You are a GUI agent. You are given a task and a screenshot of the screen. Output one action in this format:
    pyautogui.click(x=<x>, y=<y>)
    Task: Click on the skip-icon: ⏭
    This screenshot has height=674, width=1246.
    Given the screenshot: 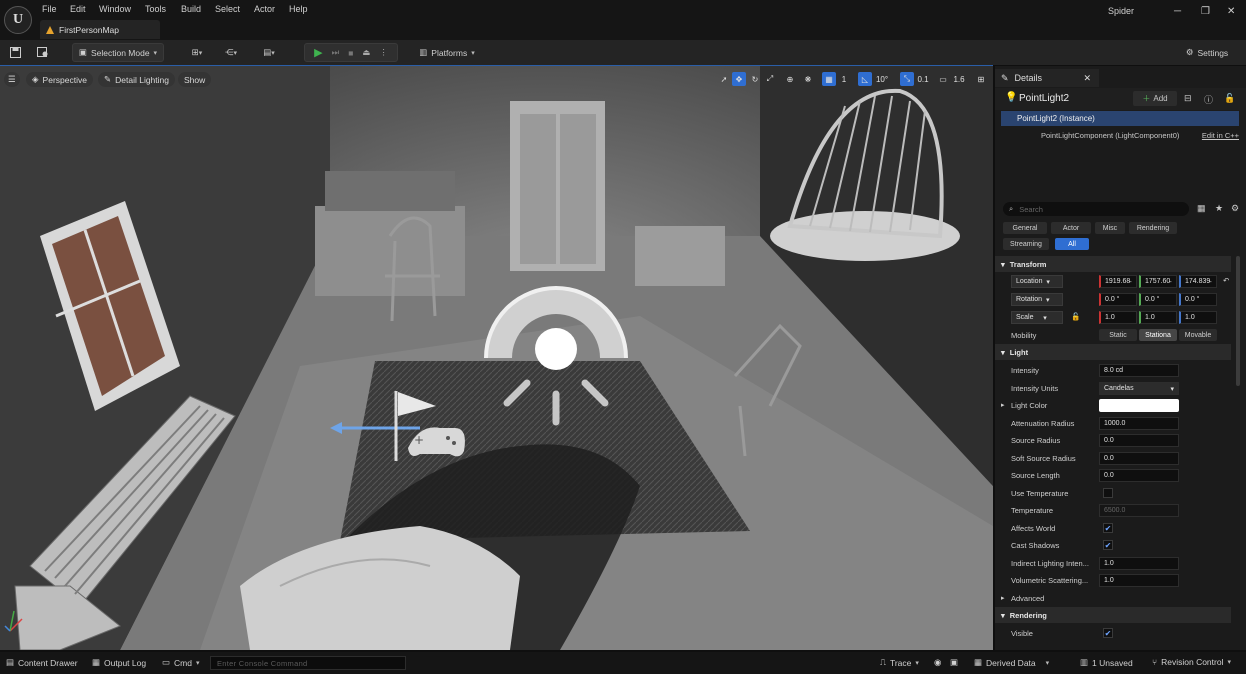 What is the action you would take?
    pyautogui.click(x=336, y=52)
    